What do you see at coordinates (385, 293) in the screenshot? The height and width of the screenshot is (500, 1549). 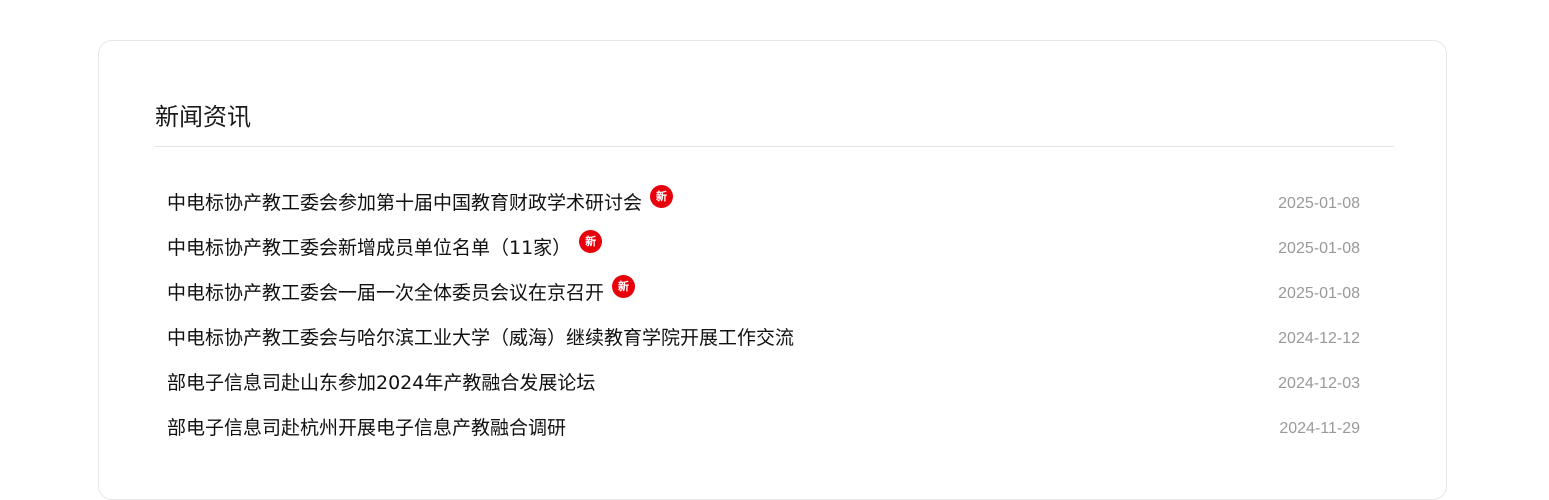 I see `news-item-title: 中电标协产教工委会一届一次全体委员会议在京召开` at bounding box center [385, 293].